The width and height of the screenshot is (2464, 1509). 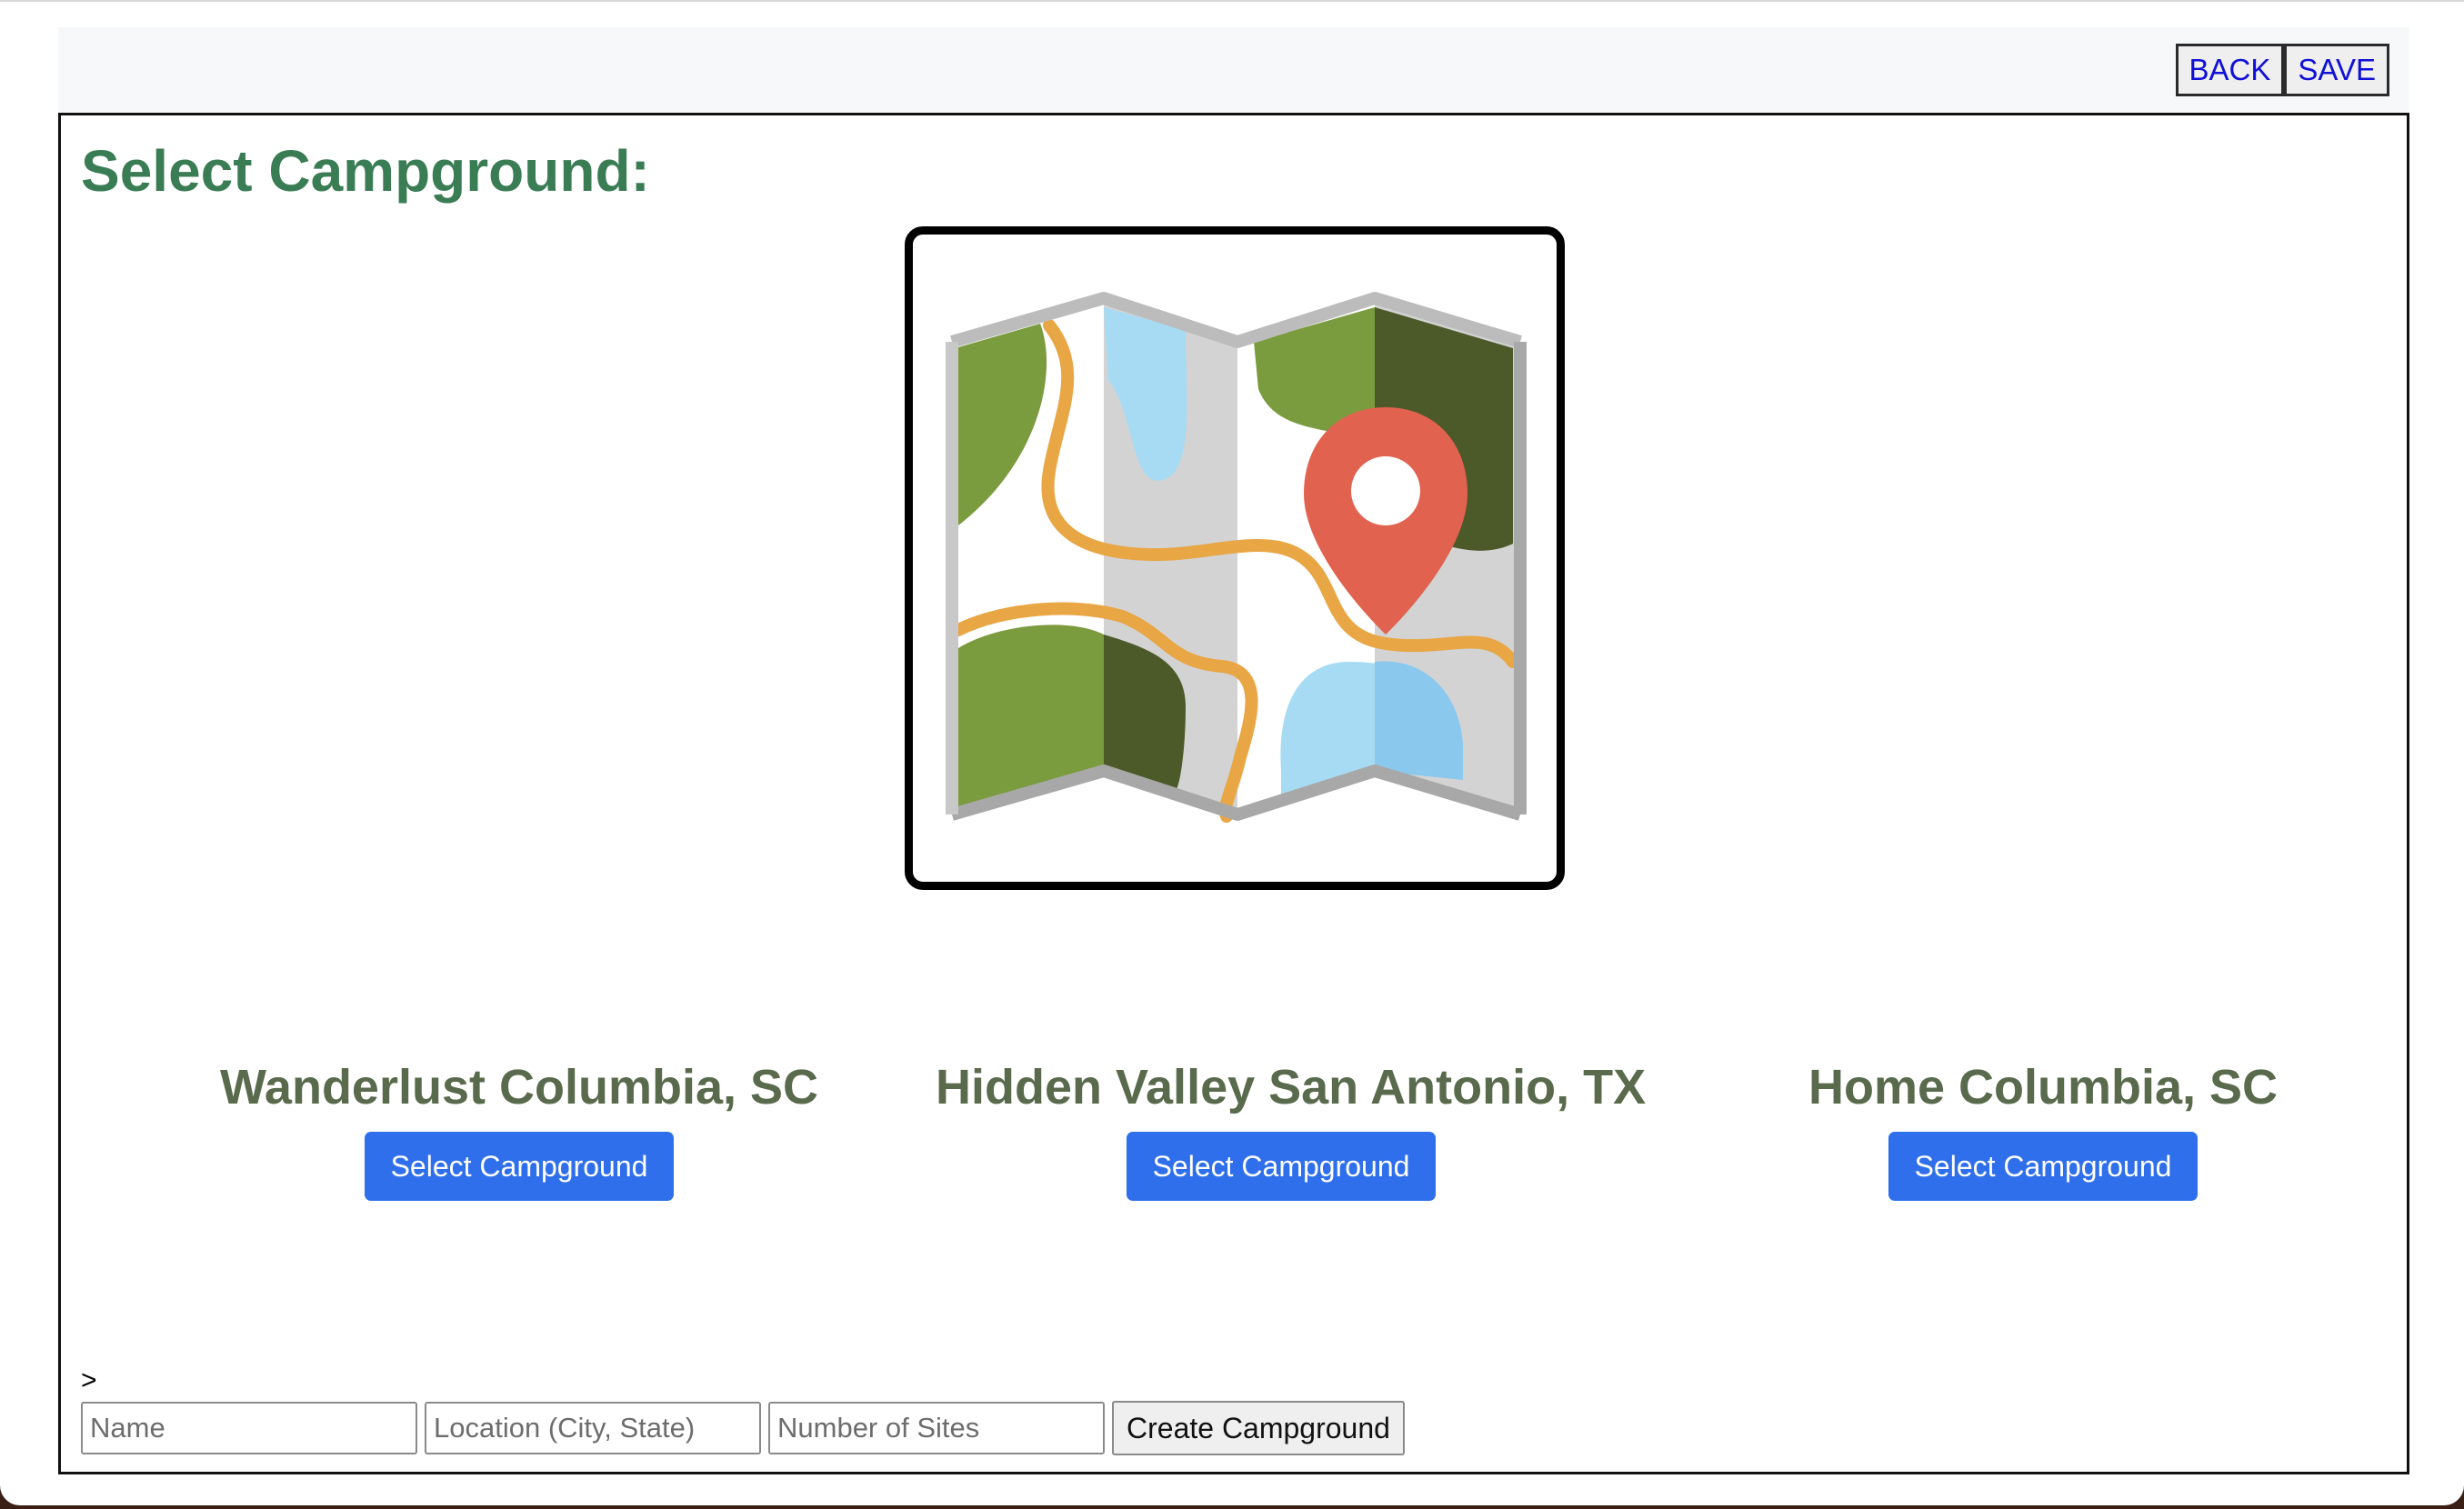 I want to click on top-toolbar: BACK SAVE, so click(x=1234, y=70).